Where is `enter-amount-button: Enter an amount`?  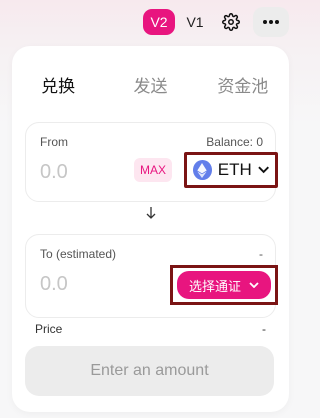 enter-amount-button: Enter an amount is located at coordinates (149, 371).